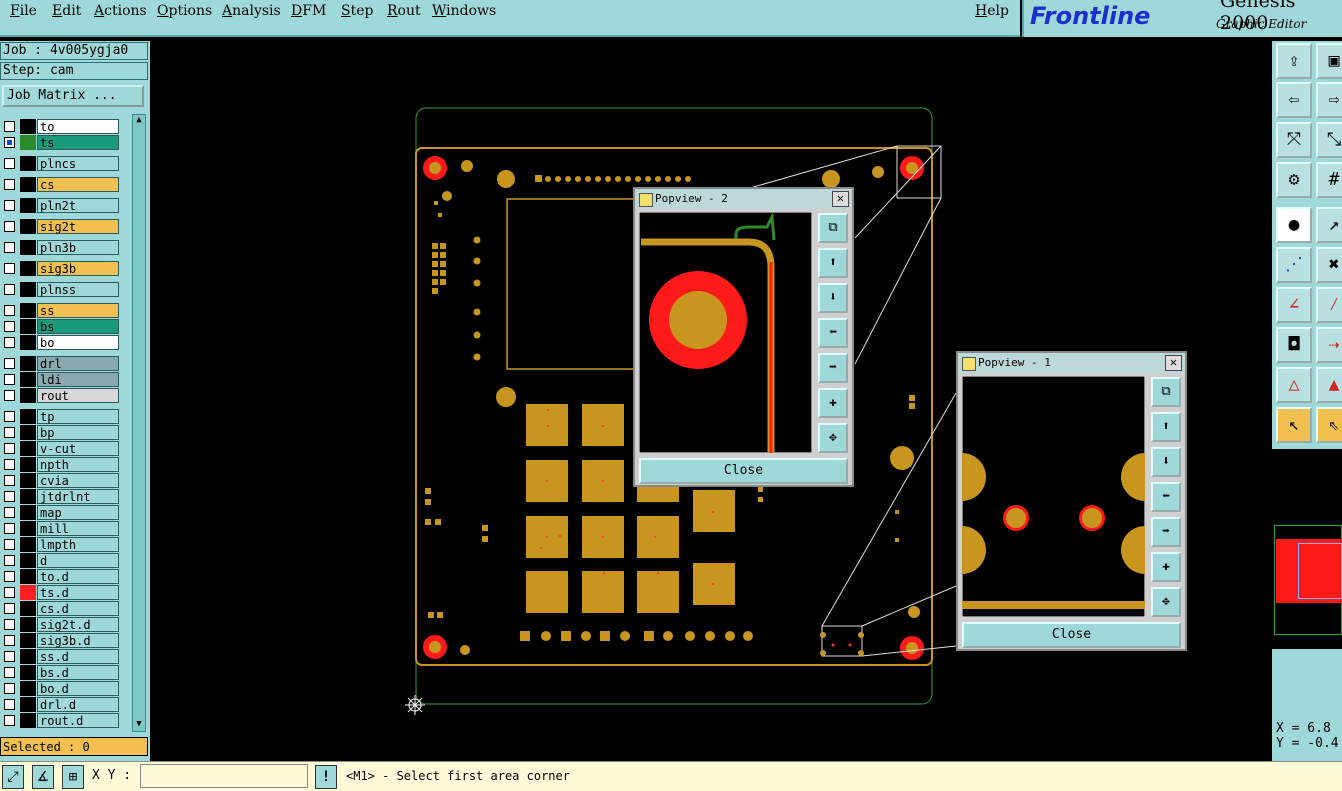 The height and width of the screenshot is (791, 1342). Describe the element at coordinates (1071, 363) in the screenshot. I see `popview-1-title: Popview - 1` at that location.